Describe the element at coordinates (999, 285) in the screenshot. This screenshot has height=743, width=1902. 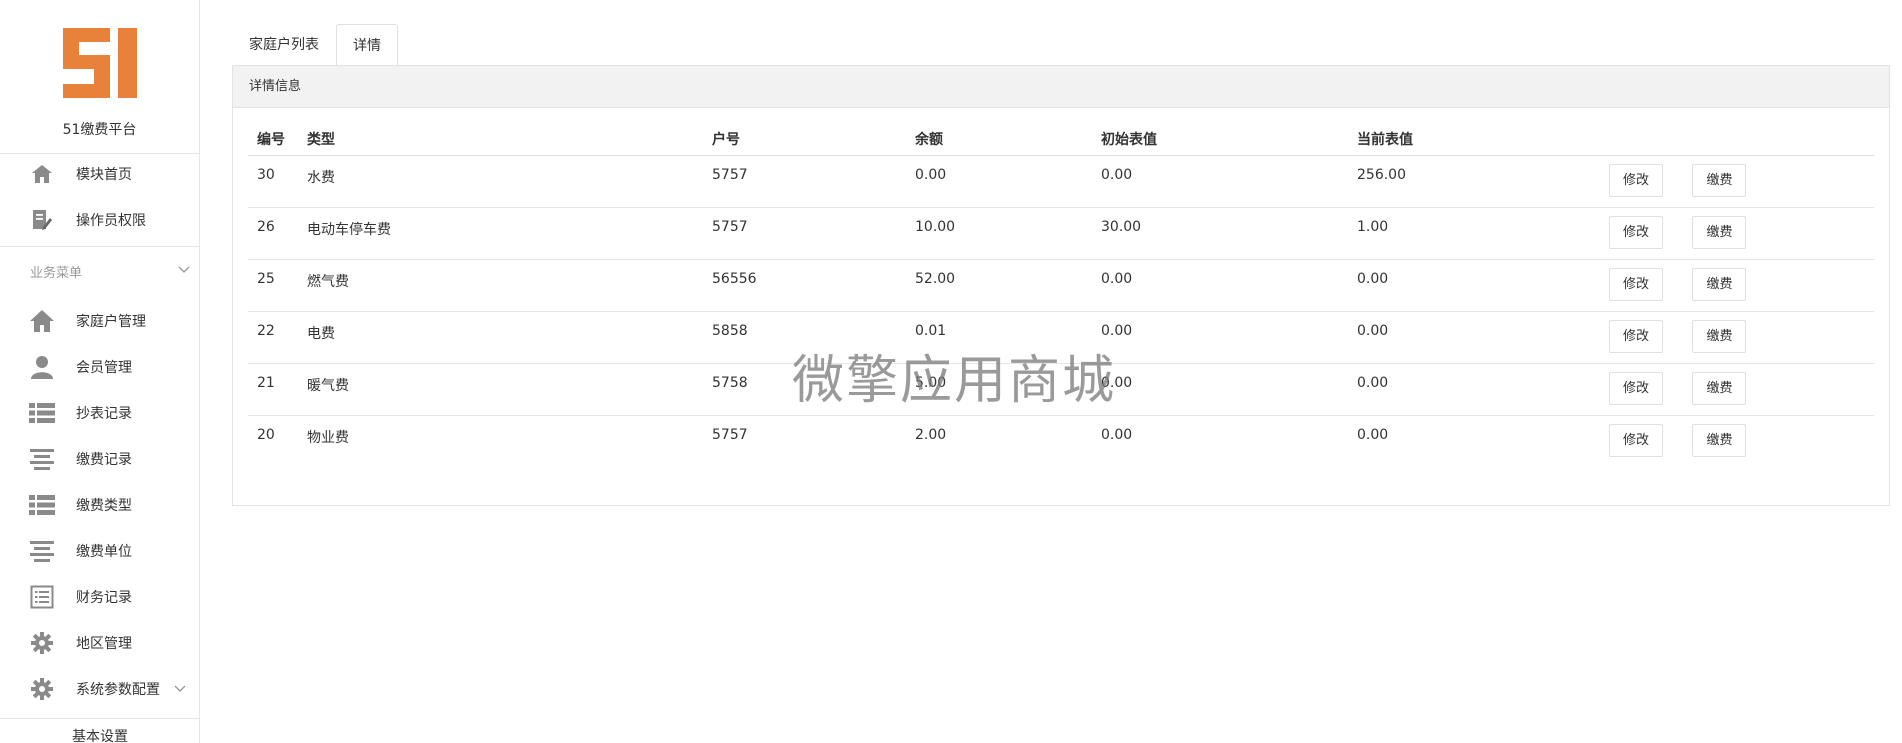
I see `cell-balance: 52.00` at that location.